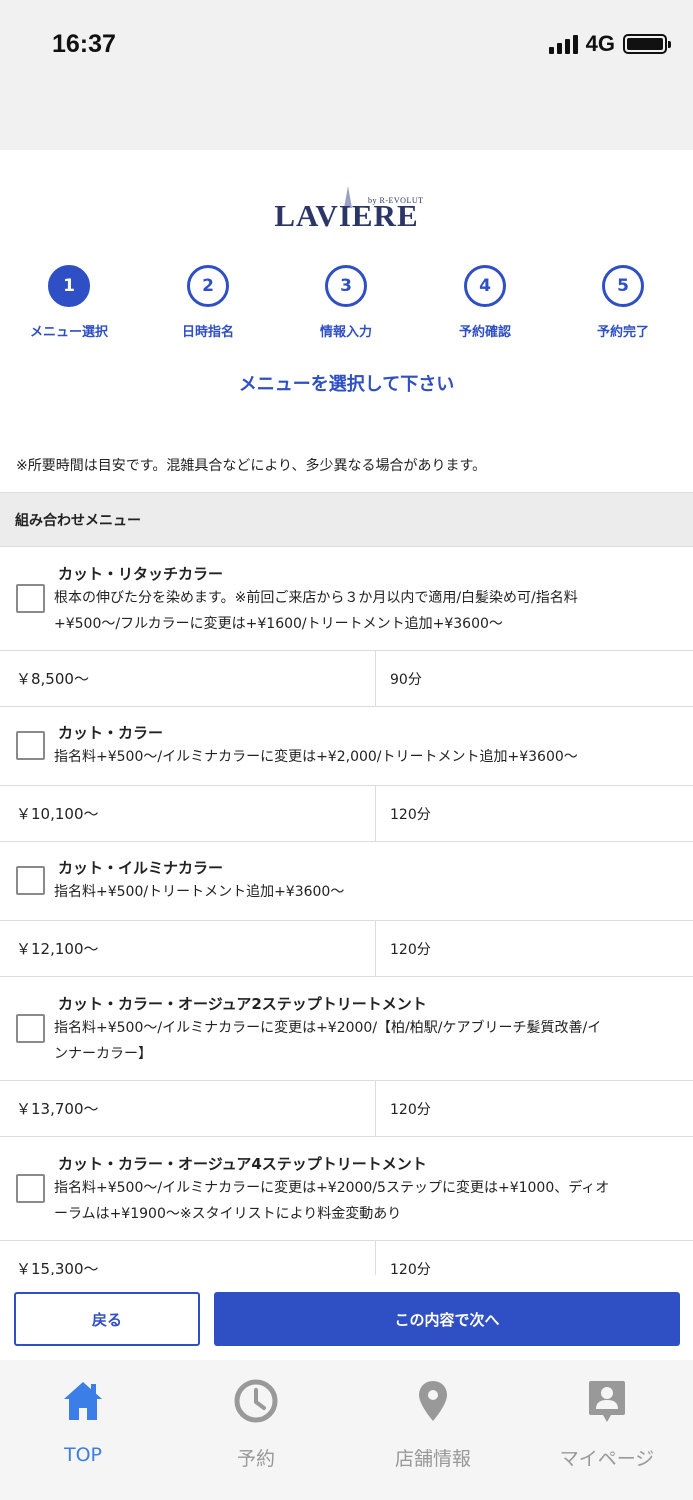 The width and height of the screenshot is (693, 1500). I want to click on step-datetime: 2 日時指名, so click(208, 302).